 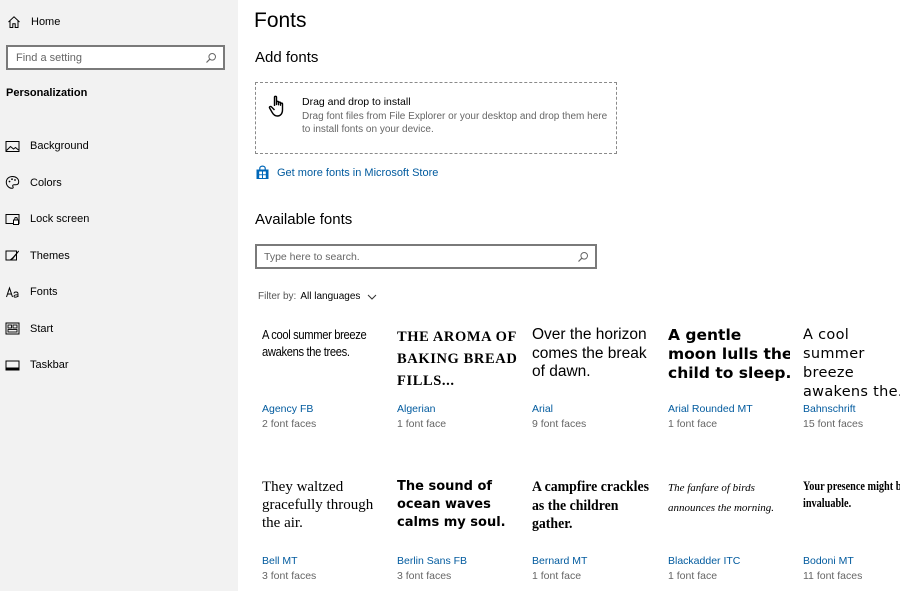 I want to click on lock-screen-icon, so click(x=12, y=219).